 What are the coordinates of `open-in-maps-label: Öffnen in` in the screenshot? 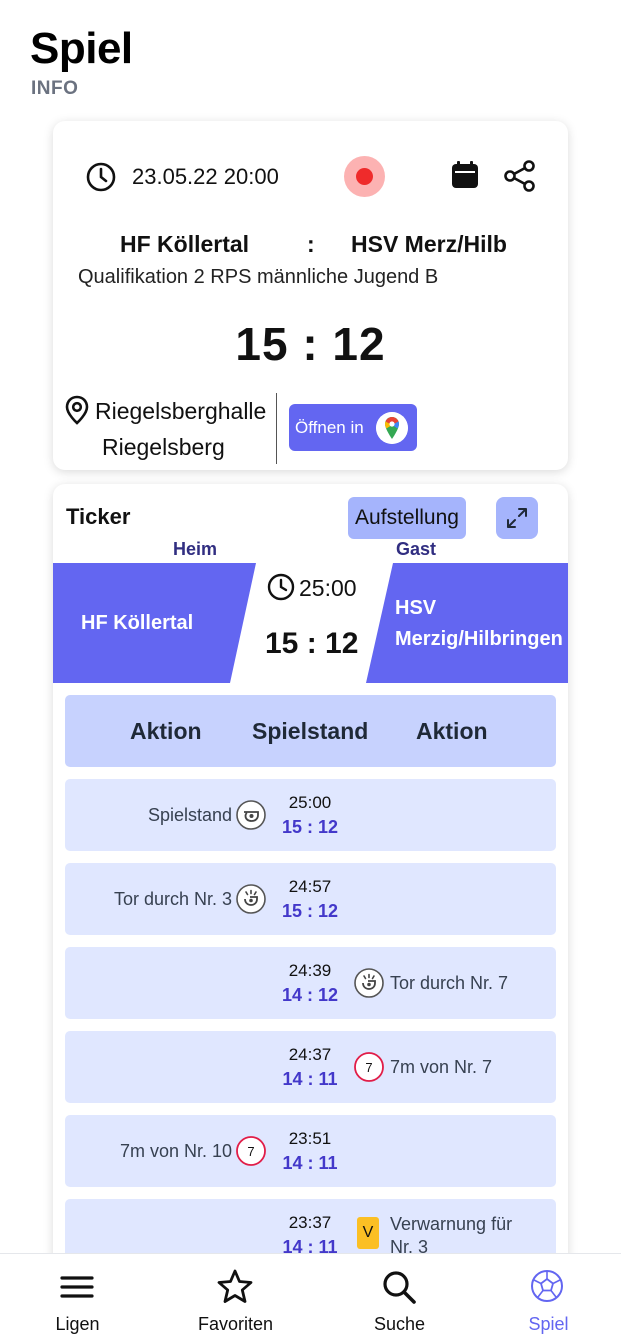 It's located at (329, 427).